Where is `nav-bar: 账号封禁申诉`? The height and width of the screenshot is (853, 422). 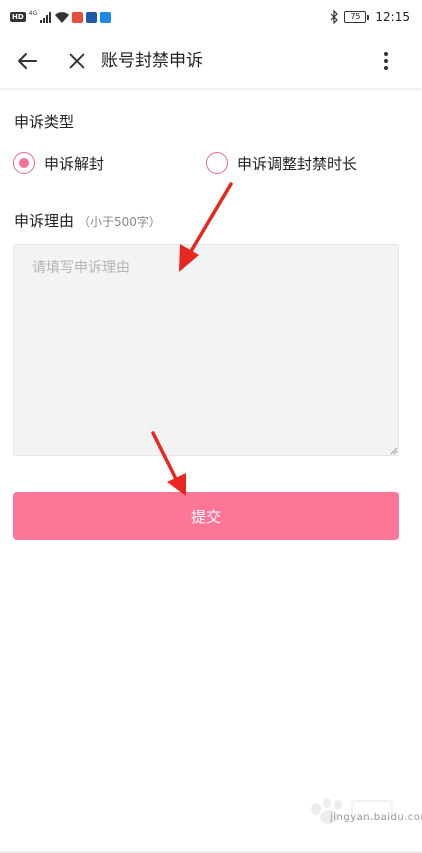
nav-bar: 账号封禁申诉 is located at coordinates (211, 61).